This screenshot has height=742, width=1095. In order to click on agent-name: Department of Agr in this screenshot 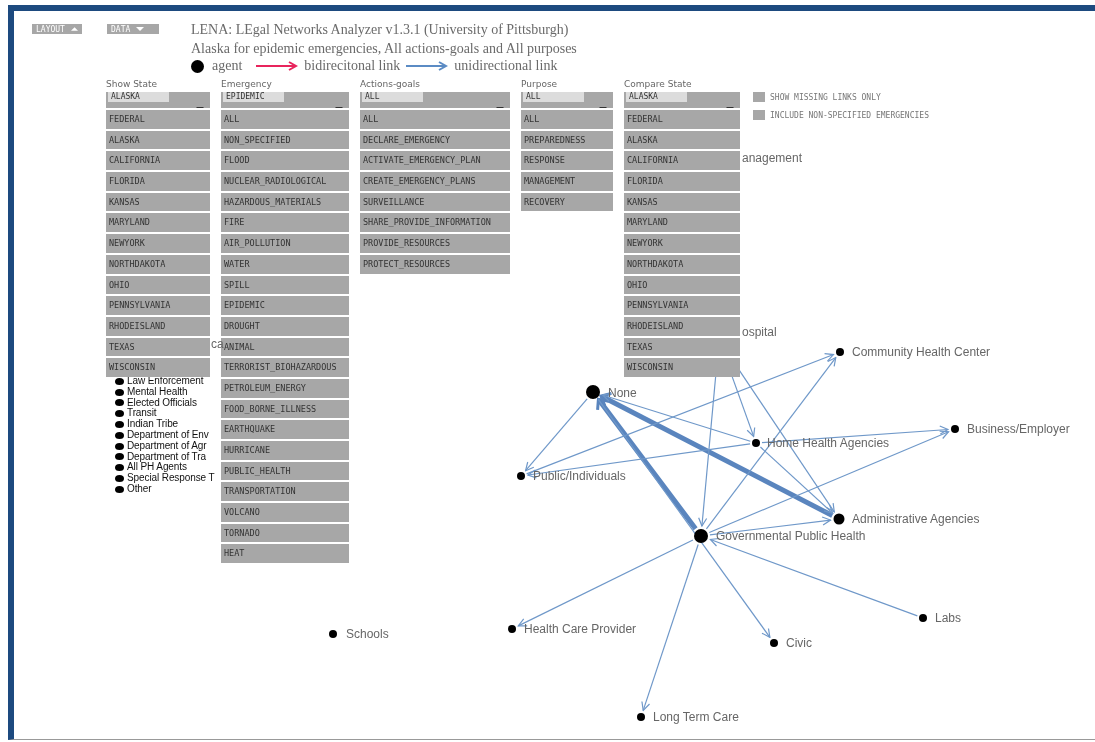, I will do `click(167, 446)`.